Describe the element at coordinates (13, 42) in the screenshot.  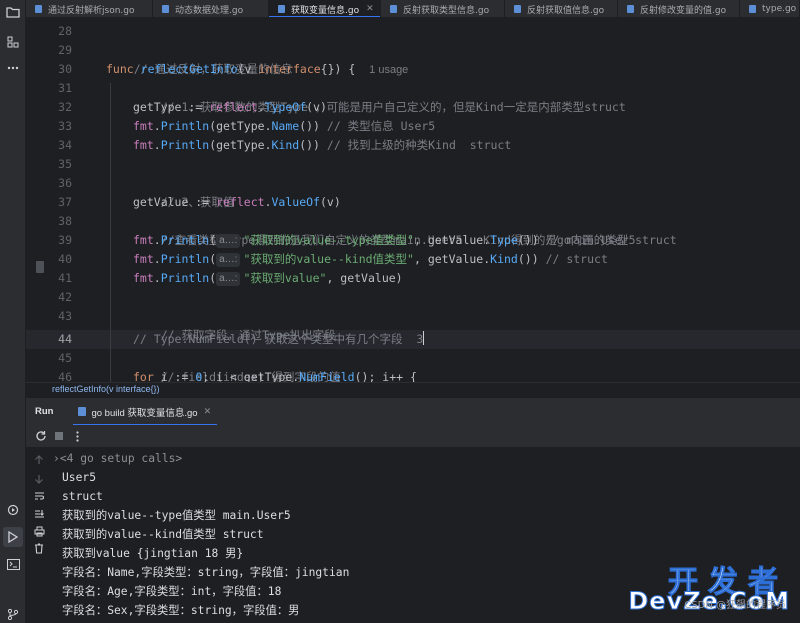
I see `structure-icon` at that location.